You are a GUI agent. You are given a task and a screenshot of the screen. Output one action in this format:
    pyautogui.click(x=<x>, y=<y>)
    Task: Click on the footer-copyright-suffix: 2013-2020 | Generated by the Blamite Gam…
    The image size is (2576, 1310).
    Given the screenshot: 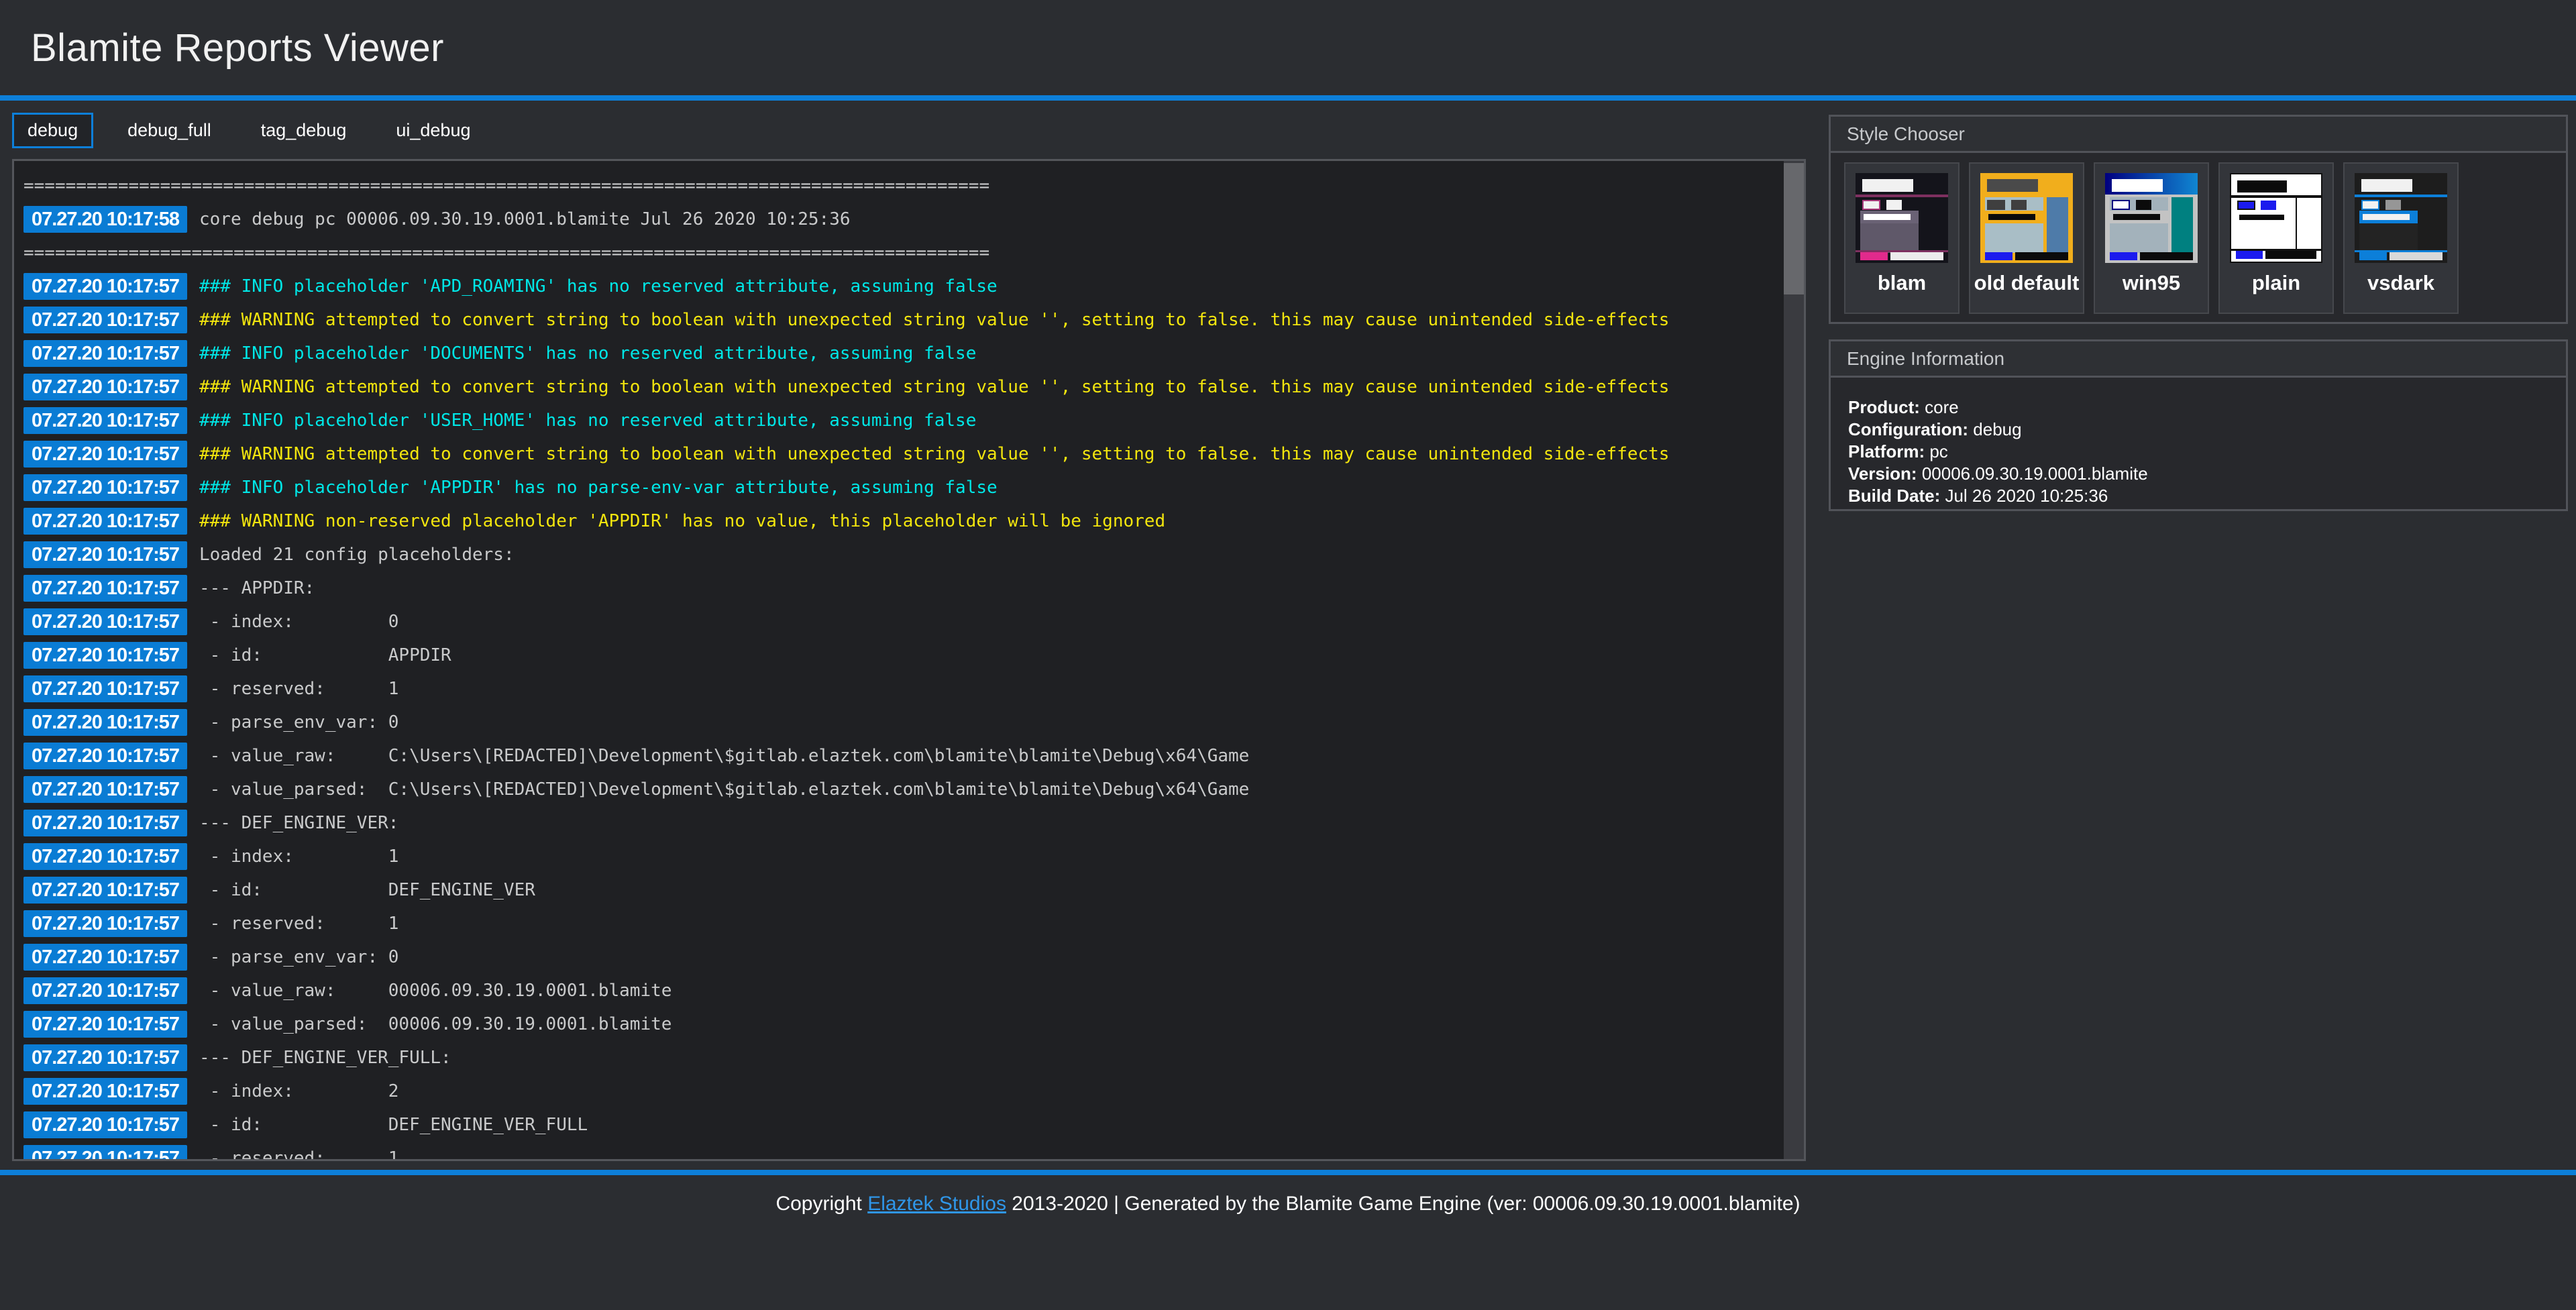 What is the action you would take?
    pyautogui.click(x=1403, y=1204)
    